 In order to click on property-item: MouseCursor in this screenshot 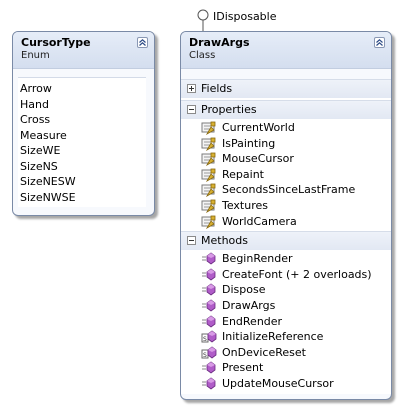, I will do `click(286, 159)`.